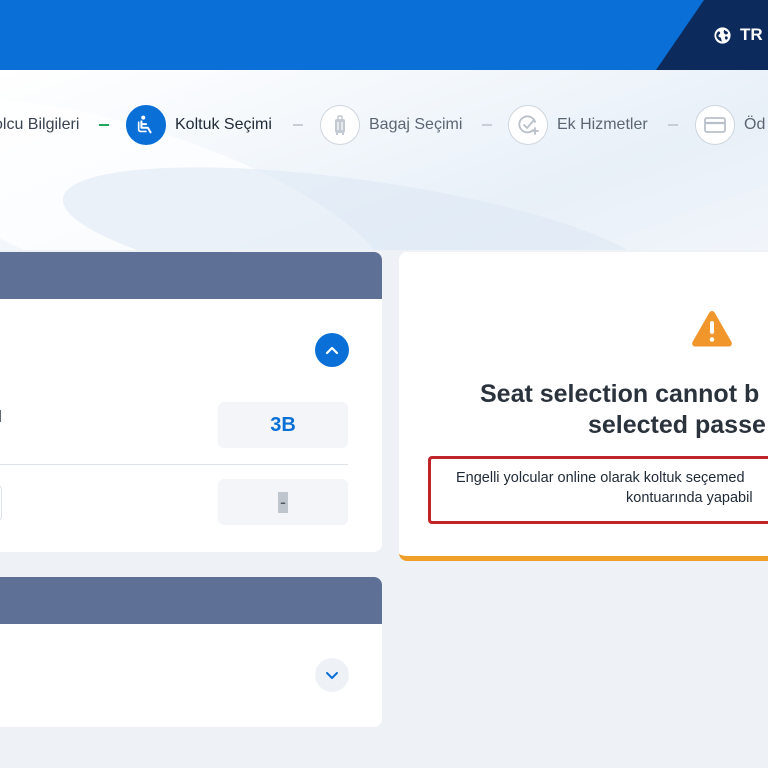  What do you see at coordinates (283, 425) in the screenshot?
I see `seat-value: 3B` at bounding box center [283, 425].